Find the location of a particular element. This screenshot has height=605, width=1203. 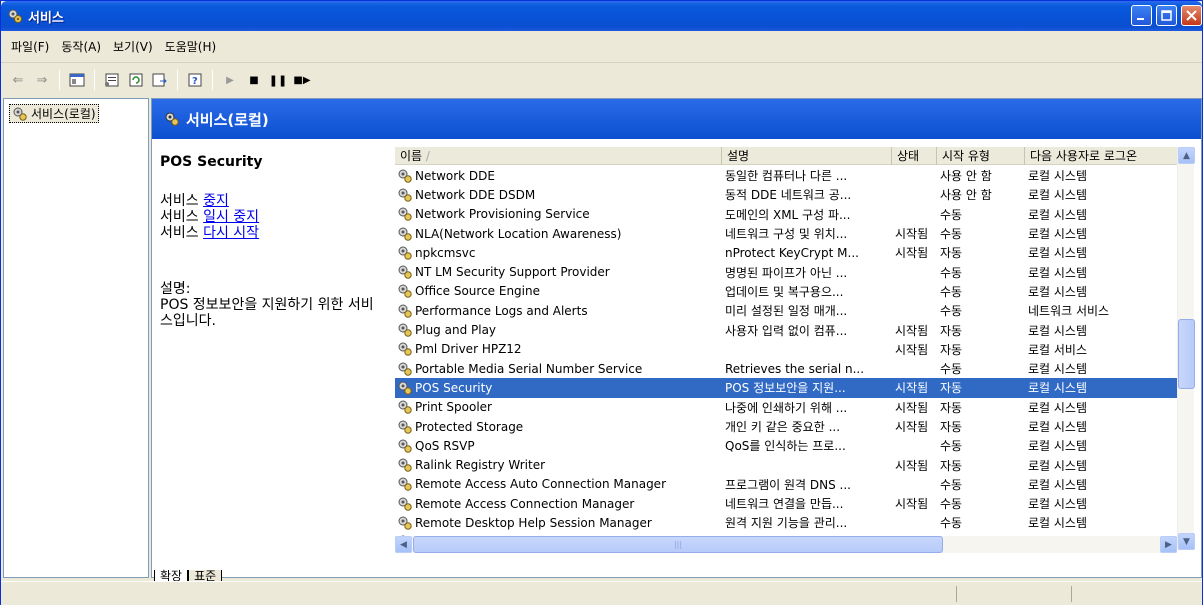

vertical-scrollbar: ▲ ▼ is located at coordinates (1186, 348).